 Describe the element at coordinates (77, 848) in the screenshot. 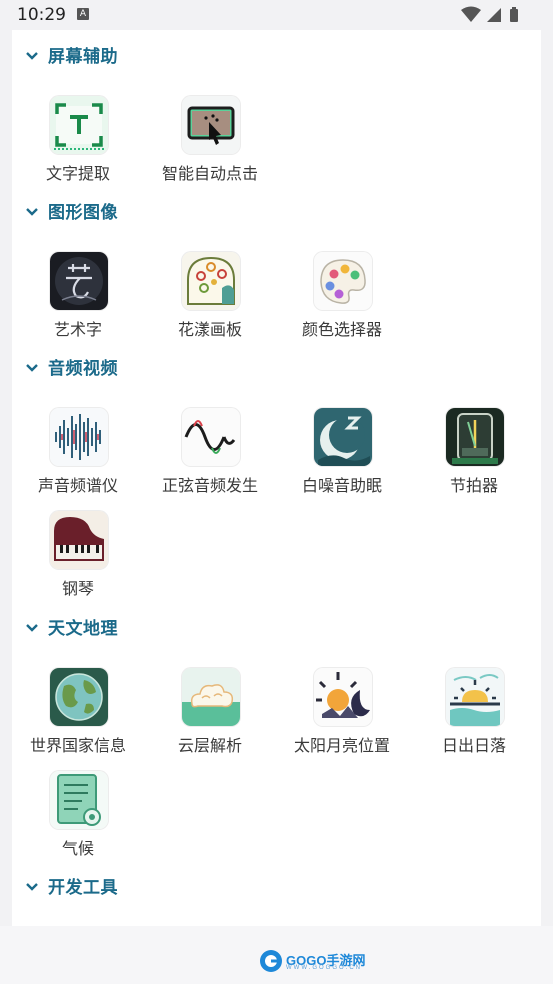

I see `tool-label: 气候` at that location.